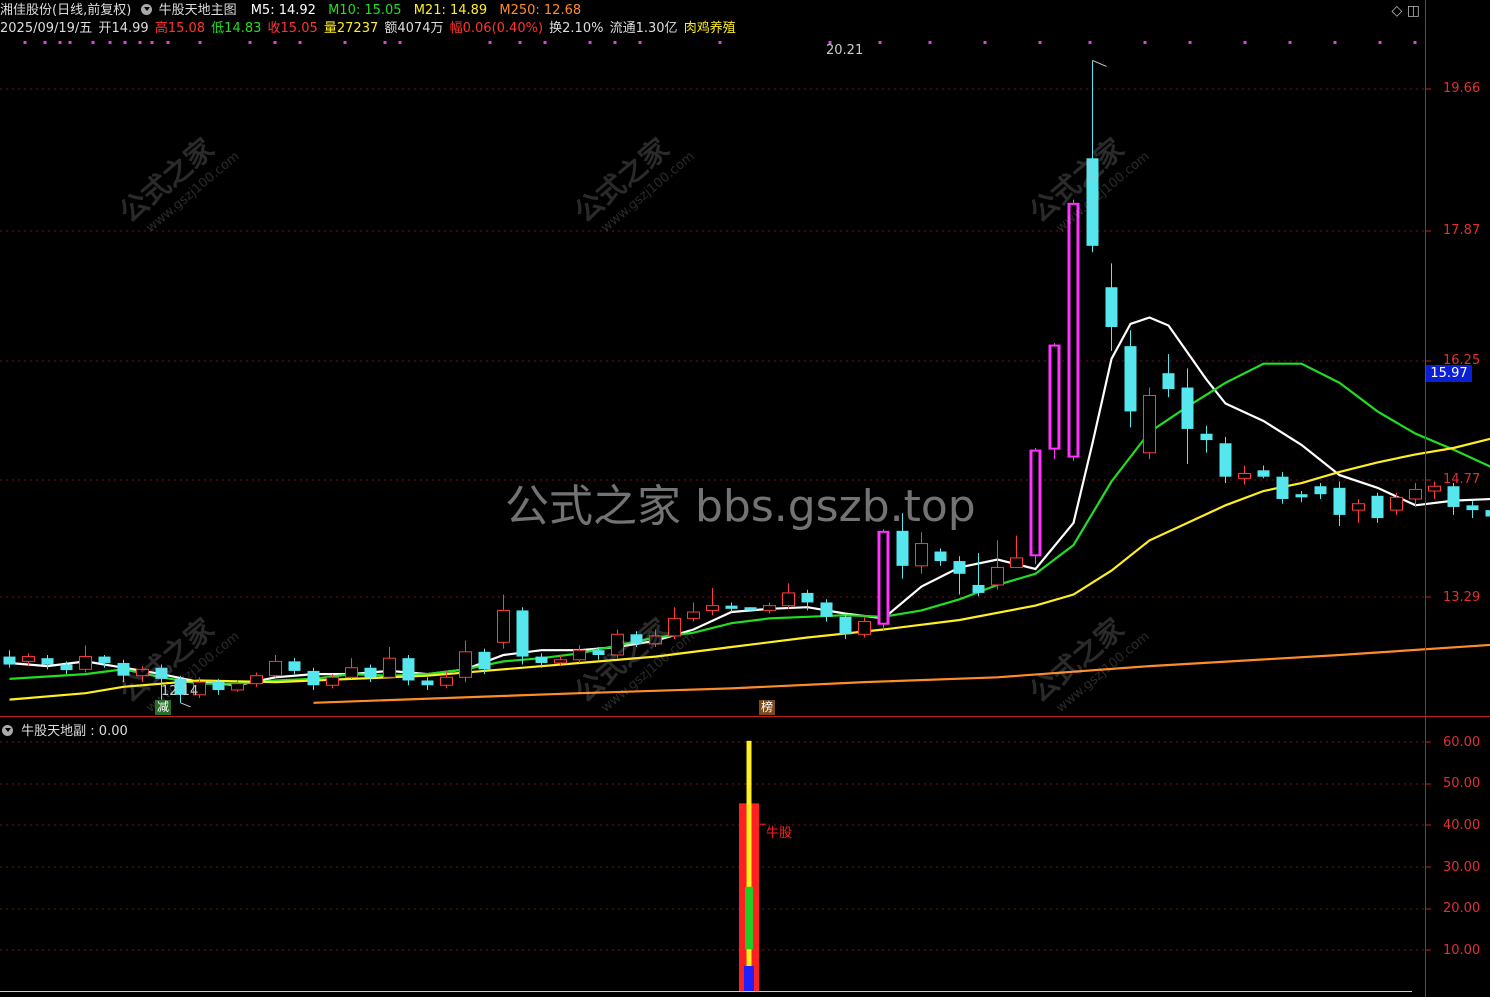  Describe the element at coordinates (1449, 373) in the screenshot. I see `current-price-tag: 15.97` at that location.